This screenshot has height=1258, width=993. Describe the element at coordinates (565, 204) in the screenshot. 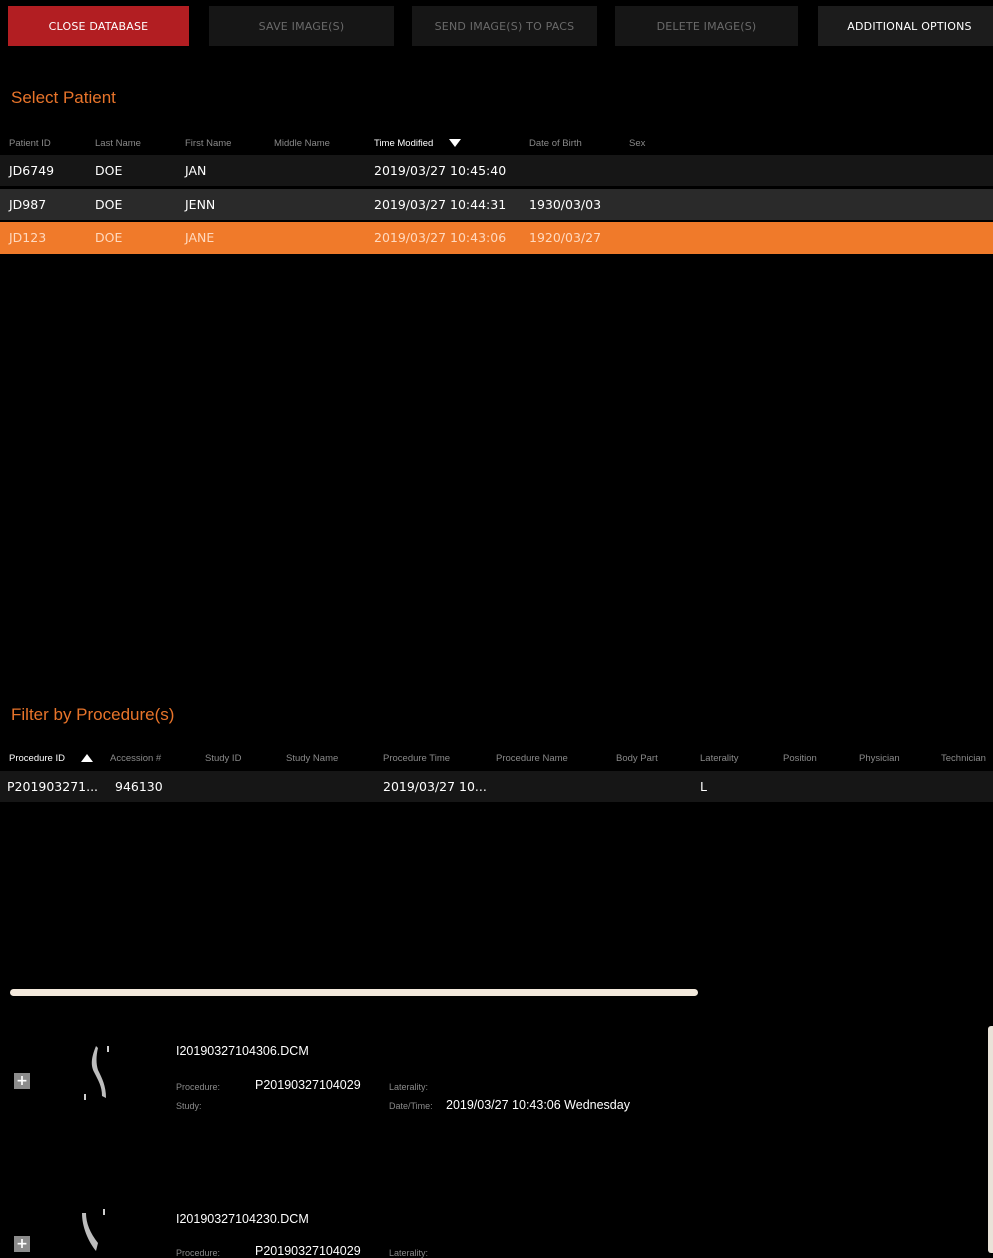

I see `cell-dob: 1930/03/03` at that location.